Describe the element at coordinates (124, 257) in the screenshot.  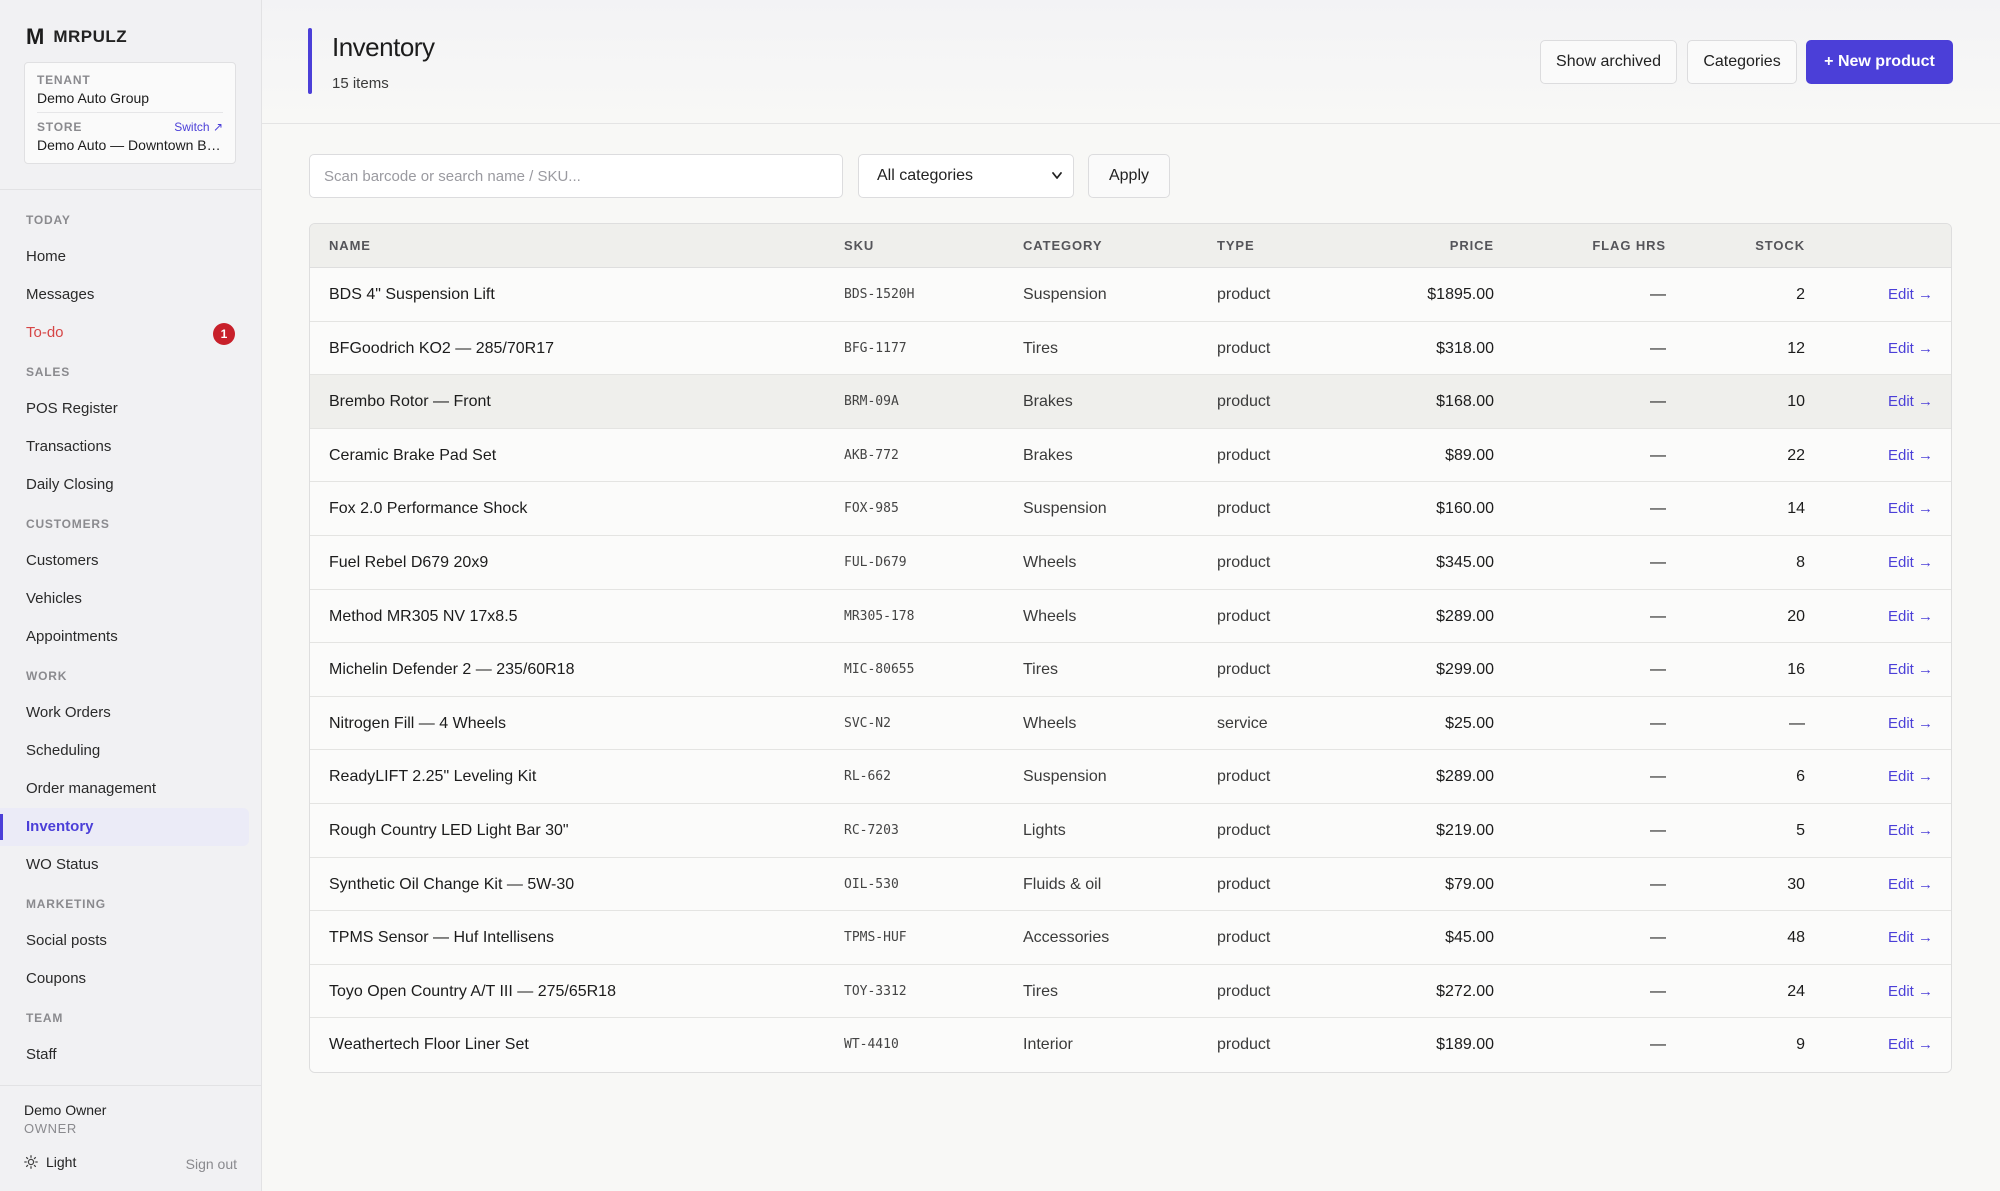
I see `sidebar-item-home: Home` at that location.